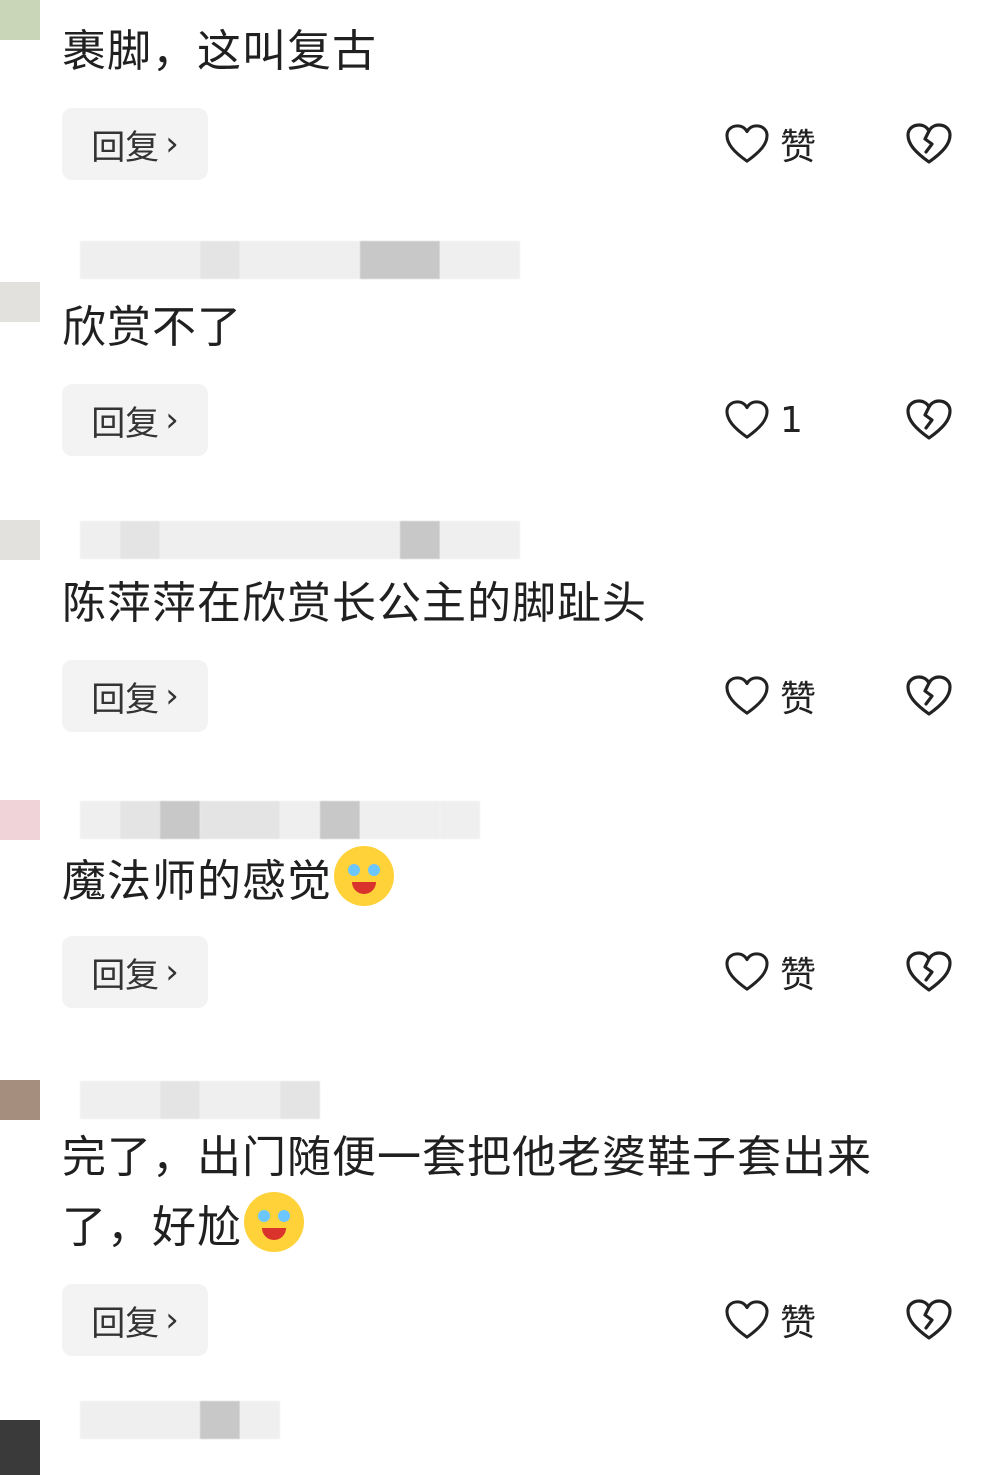 The image size is (1006, 1475). What do you see at coordinates (467, 1157) in the screenshot?
I see `comment-text-line: 完了，出门随便一套把他老婆鞋子套出来` at bounding box center [467, 1157].